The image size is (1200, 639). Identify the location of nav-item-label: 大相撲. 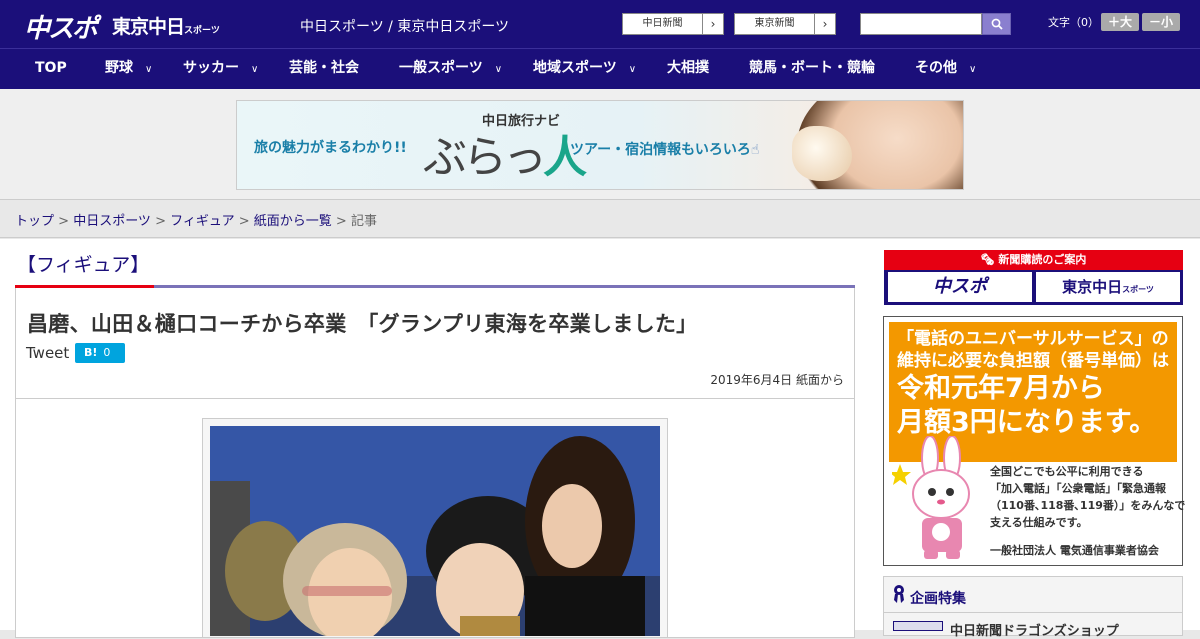
(688, 68).